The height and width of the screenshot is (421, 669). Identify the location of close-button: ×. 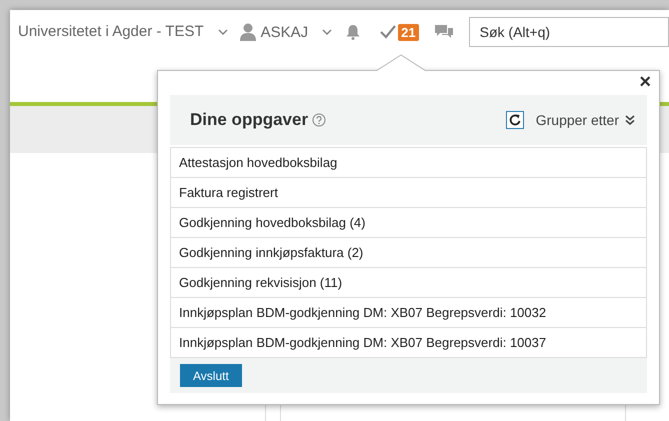
(645, 82).